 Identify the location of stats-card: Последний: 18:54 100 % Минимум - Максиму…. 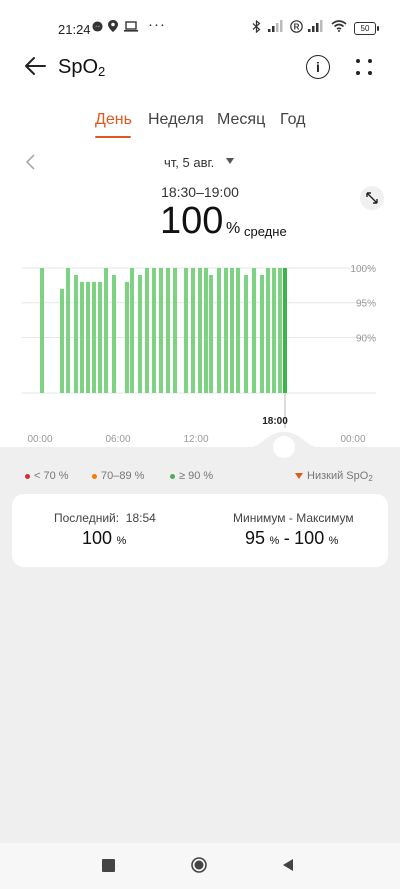
(200, 530).